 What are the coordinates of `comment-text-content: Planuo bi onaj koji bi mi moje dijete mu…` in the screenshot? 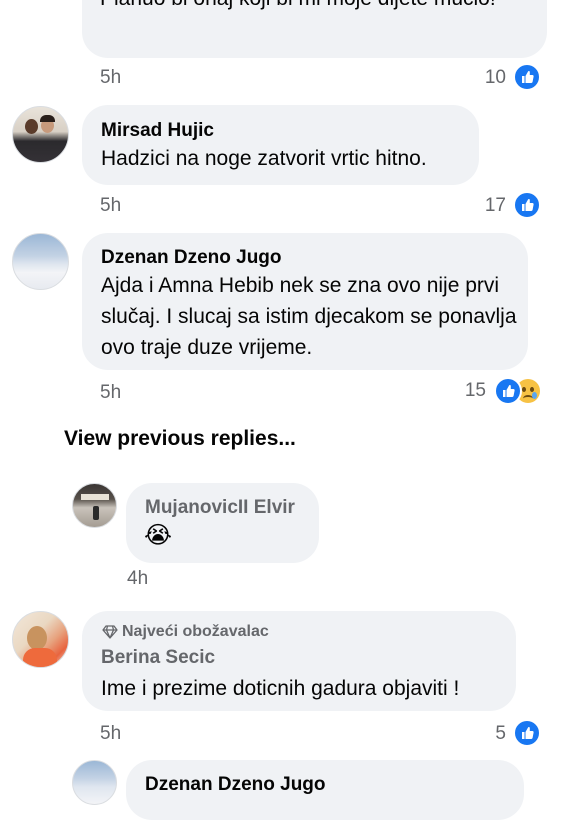 It's located at (298, 5).